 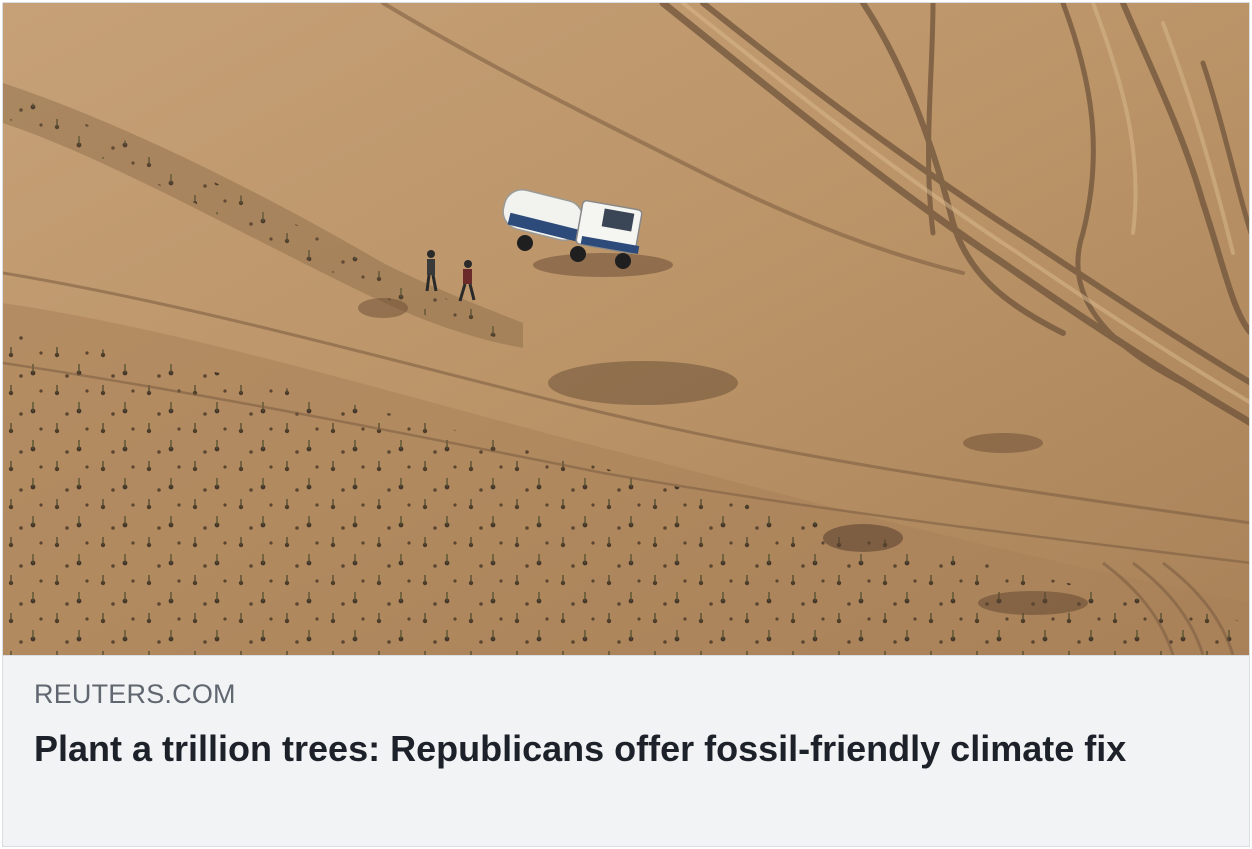 I want to click on source-domain: REUTERS.COM, so click(x=135, y=694).